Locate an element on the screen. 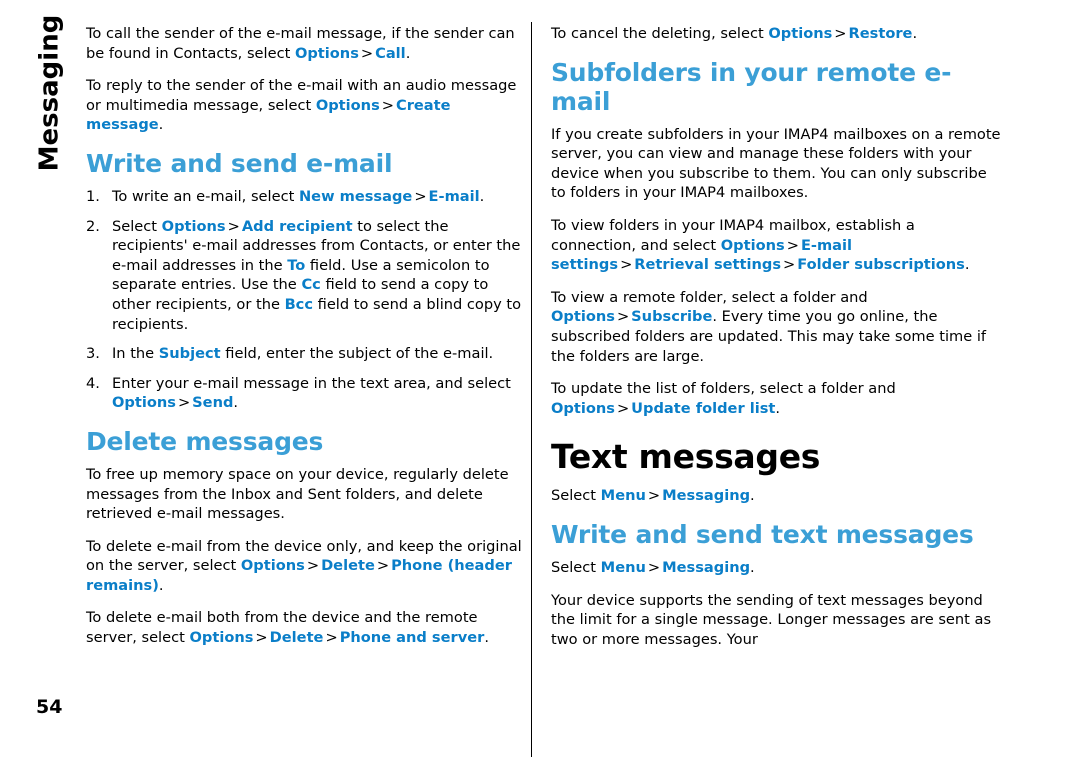  chapter-tab-label: Messaging is located at coordinates (49, 93).